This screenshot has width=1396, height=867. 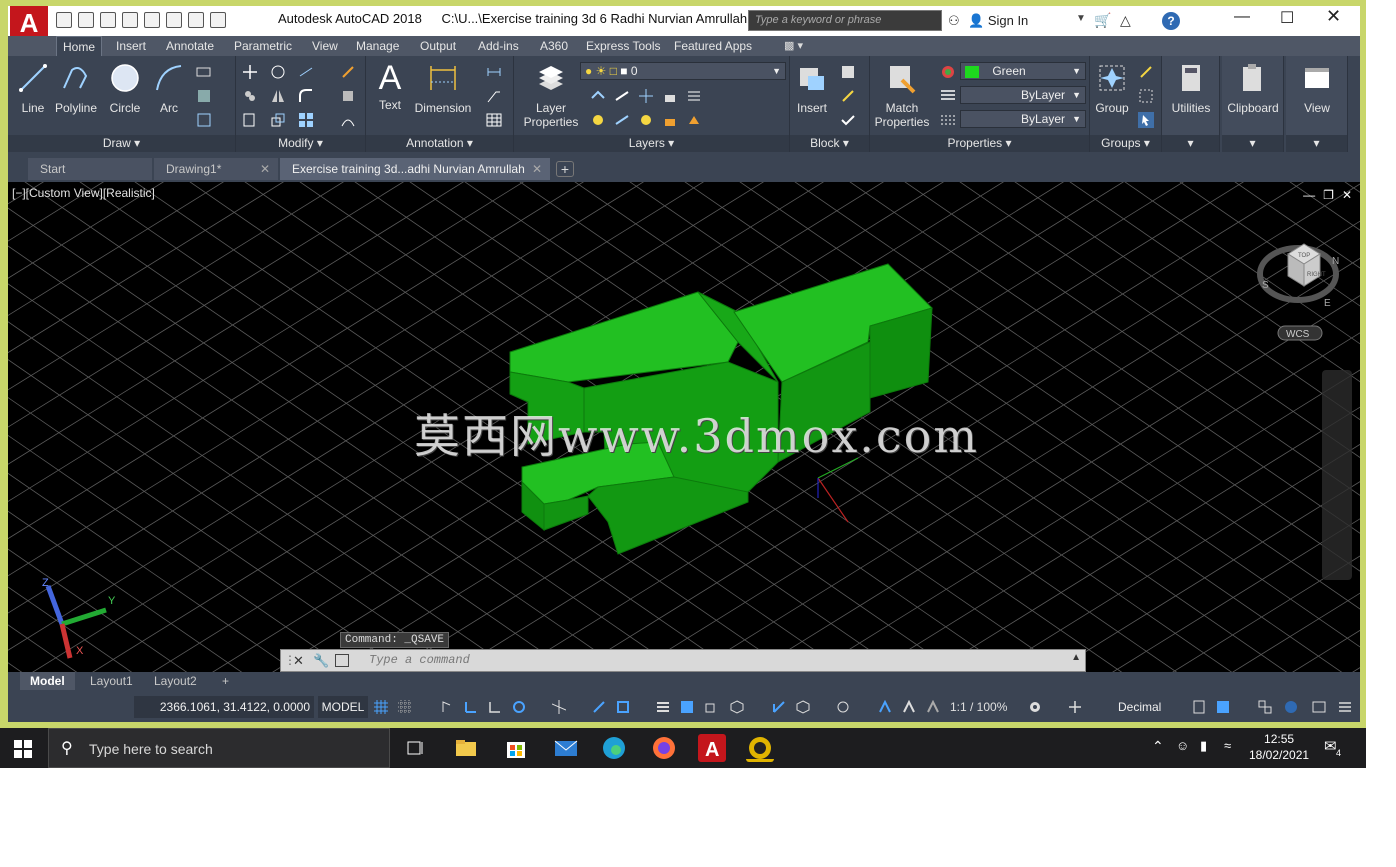 What do you see at coordinates (1223, 707) in the screenshot?
I see `workspace-icon` at bounding box center [1223, 707].